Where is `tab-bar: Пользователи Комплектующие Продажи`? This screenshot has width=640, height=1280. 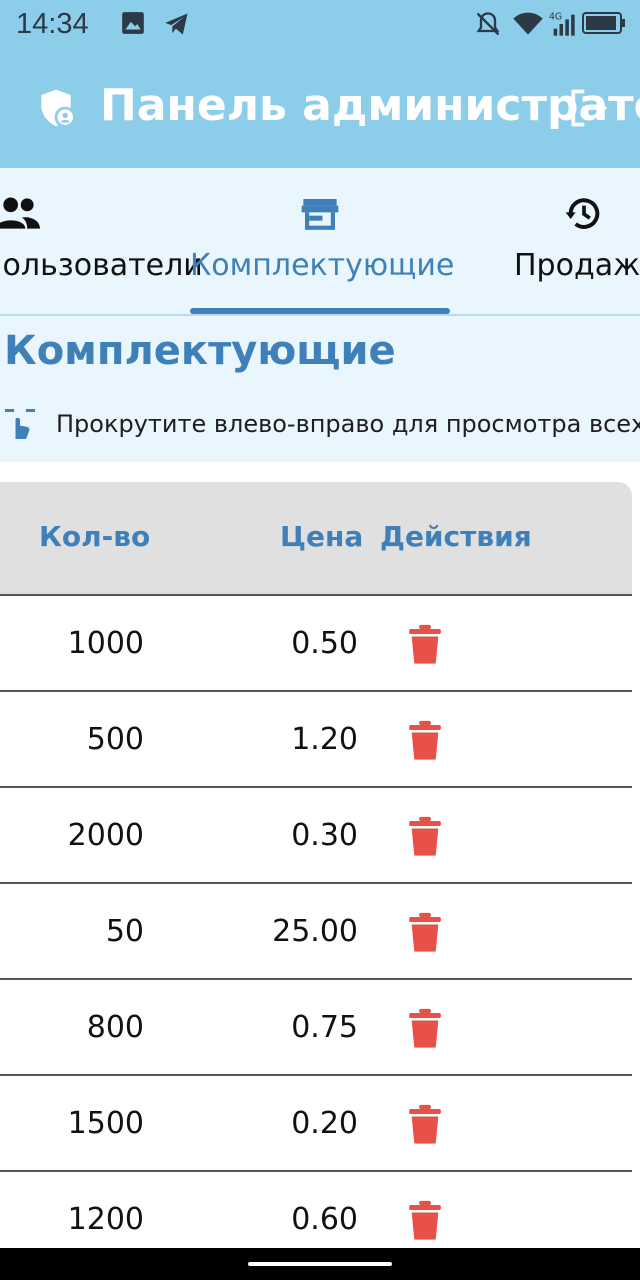 tab-bar: Пользователи Комплектующие Продажи is located at coordinates (320, 242).